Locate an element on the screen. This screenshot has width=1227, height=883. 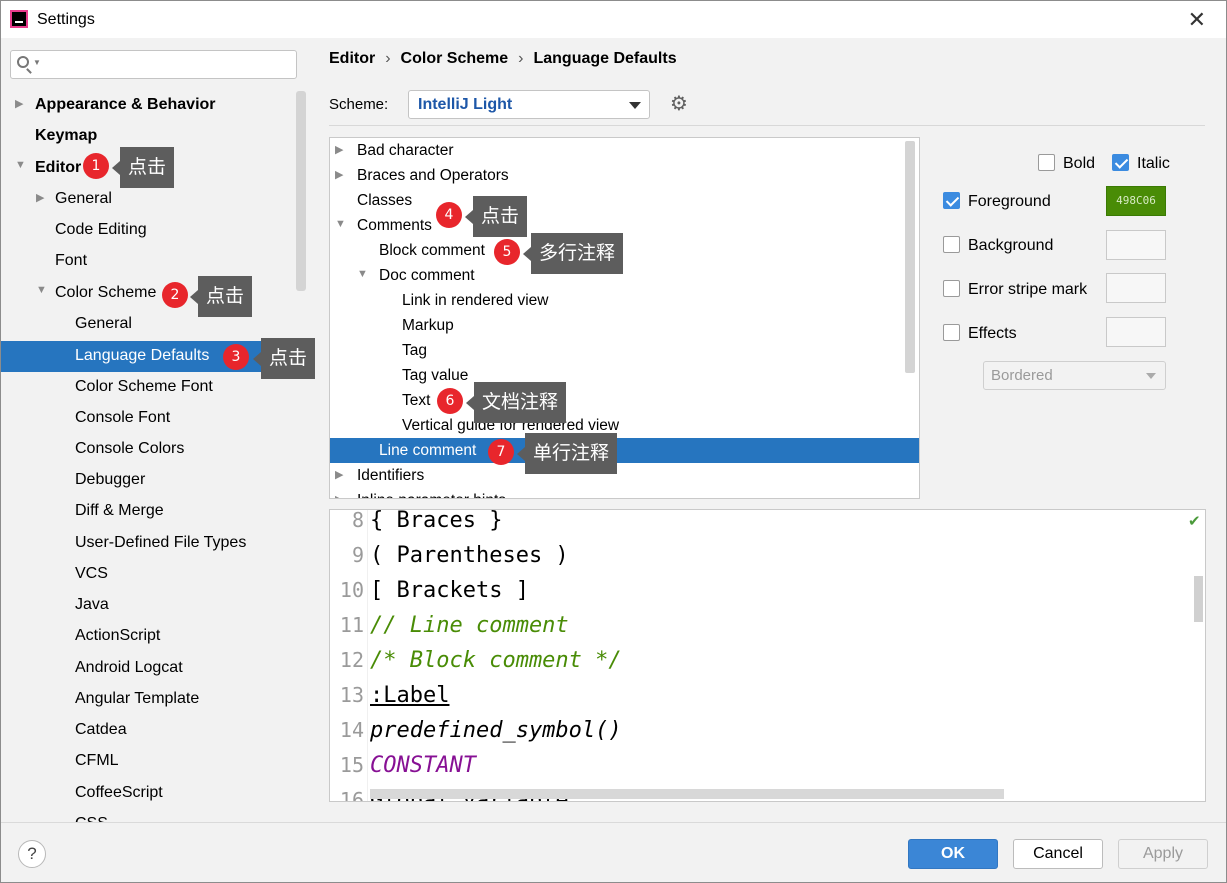
sidebar-item-color-scheme: Color Scheme is located at coordinates (105, 293).